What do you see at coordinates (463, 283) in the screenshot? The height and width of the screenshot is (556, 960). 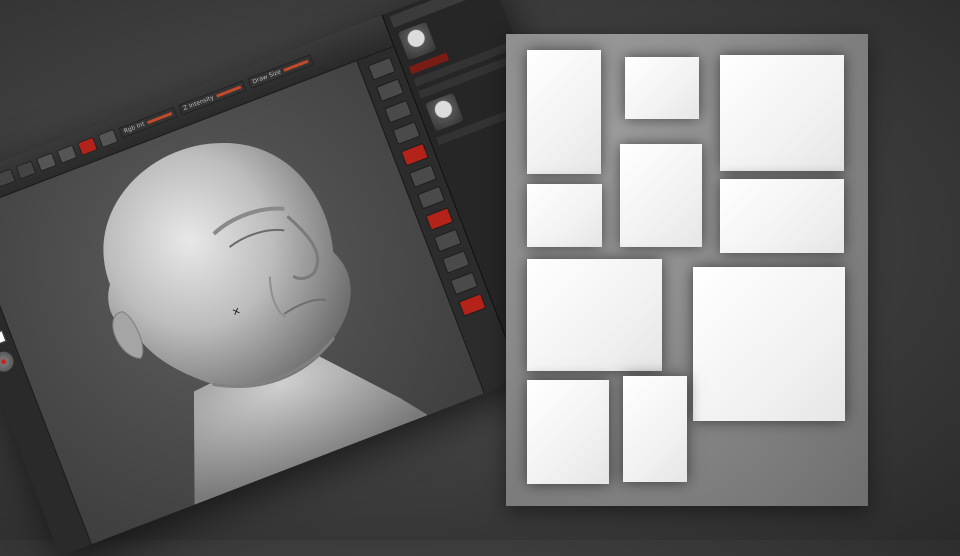 I see `move-view-button` at bounding box center [463, 283].